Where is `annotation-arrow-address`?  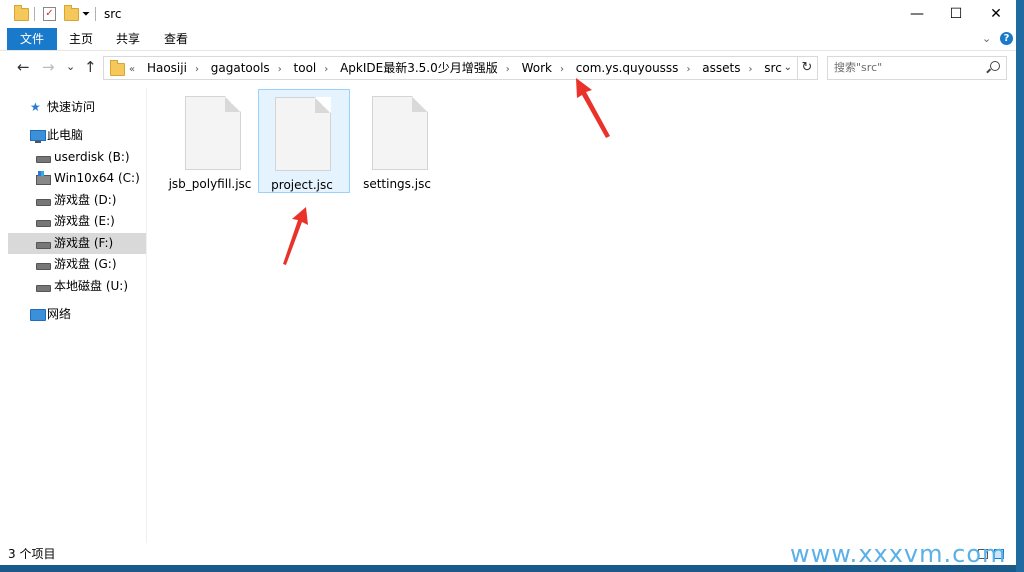
annotation-arrow-address is located at coordinates (593, 108).